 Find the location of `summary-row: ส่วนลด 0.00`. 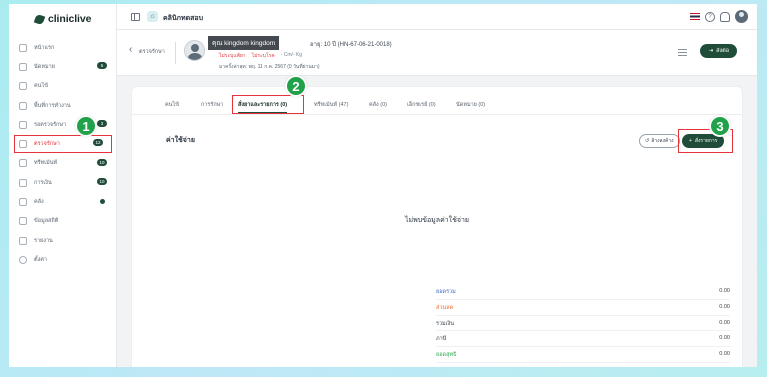

summary-row: ส่วนลด 0.00 is located at coordinates (583, 308).